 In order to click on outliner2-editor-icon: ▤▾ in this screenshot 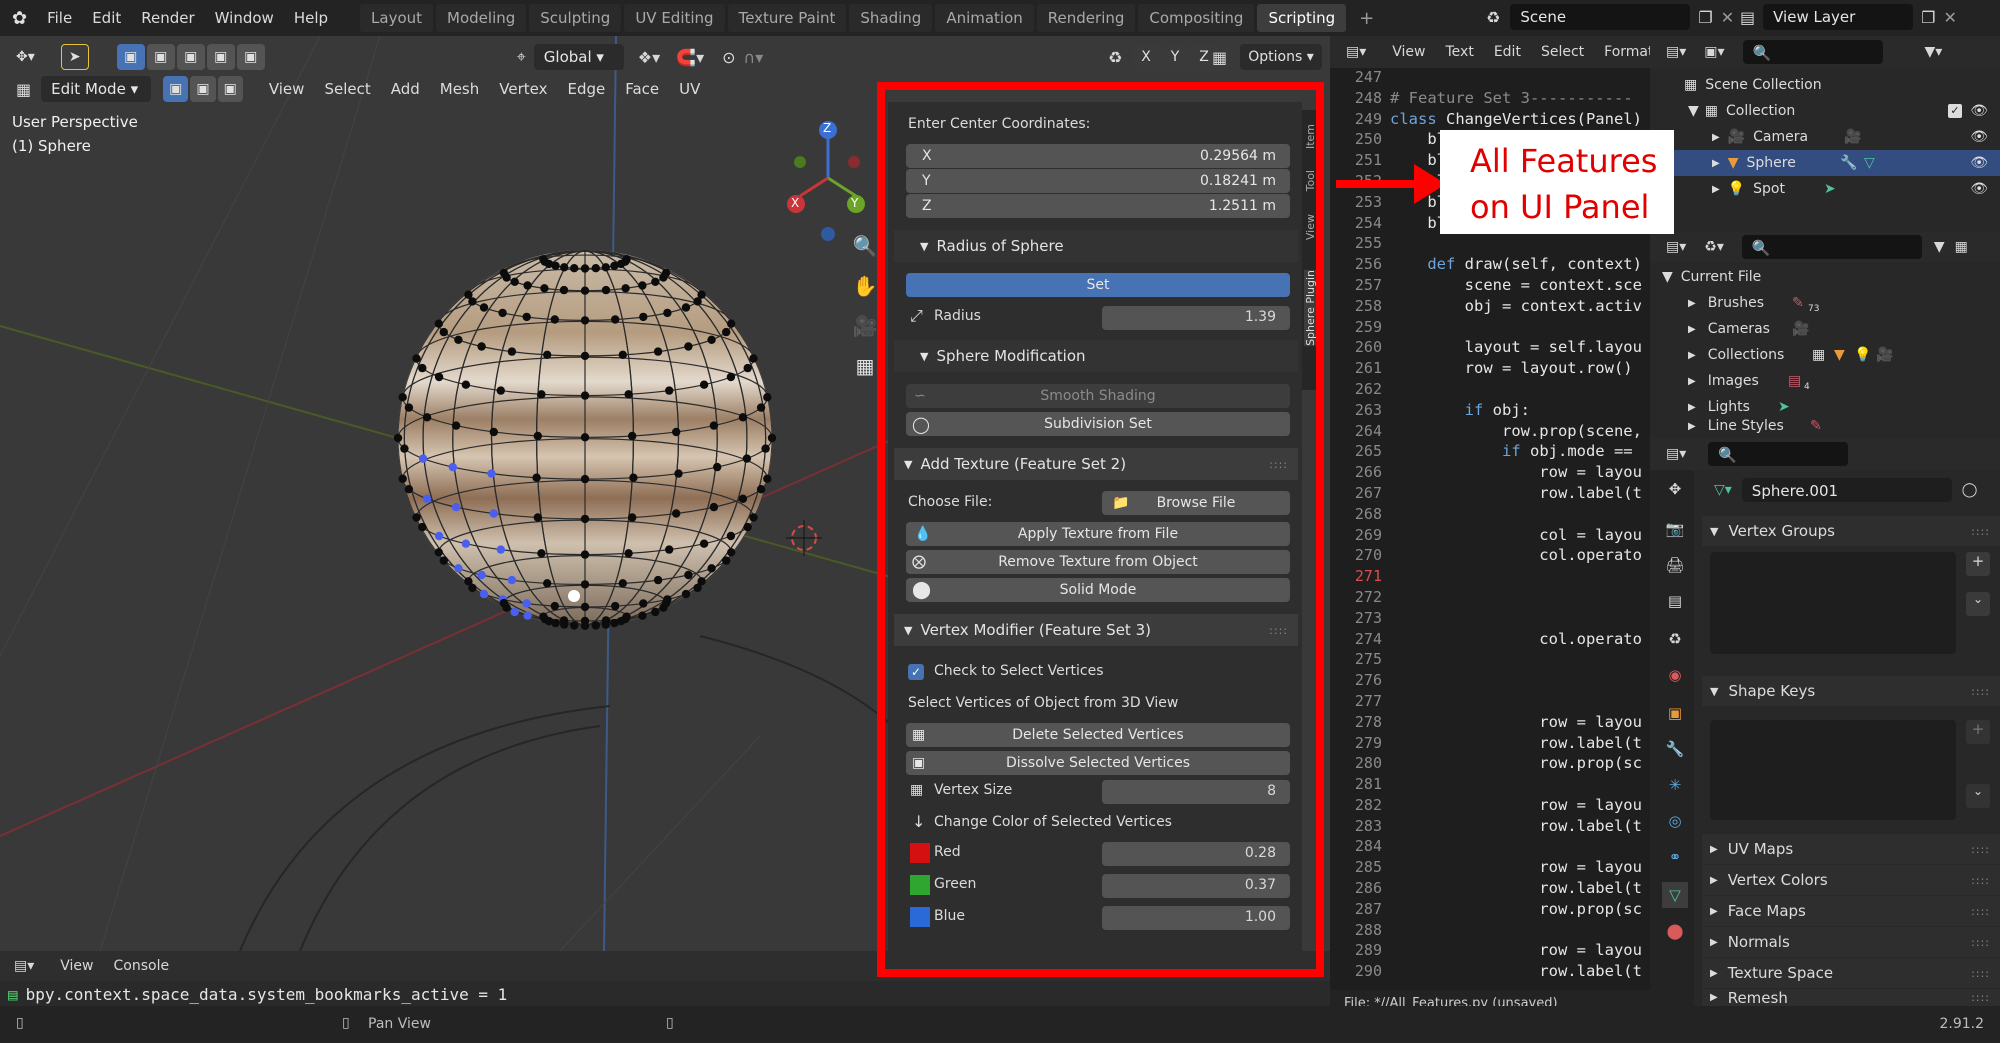, I will do `click(1676, 247)`.